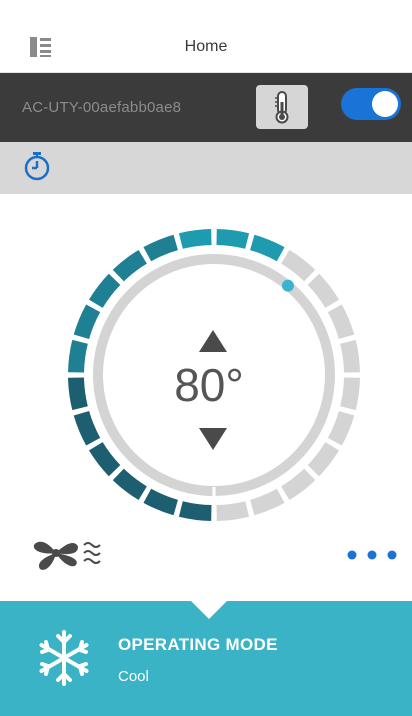  I want to click on temperature-down-button, so click(213, 439).